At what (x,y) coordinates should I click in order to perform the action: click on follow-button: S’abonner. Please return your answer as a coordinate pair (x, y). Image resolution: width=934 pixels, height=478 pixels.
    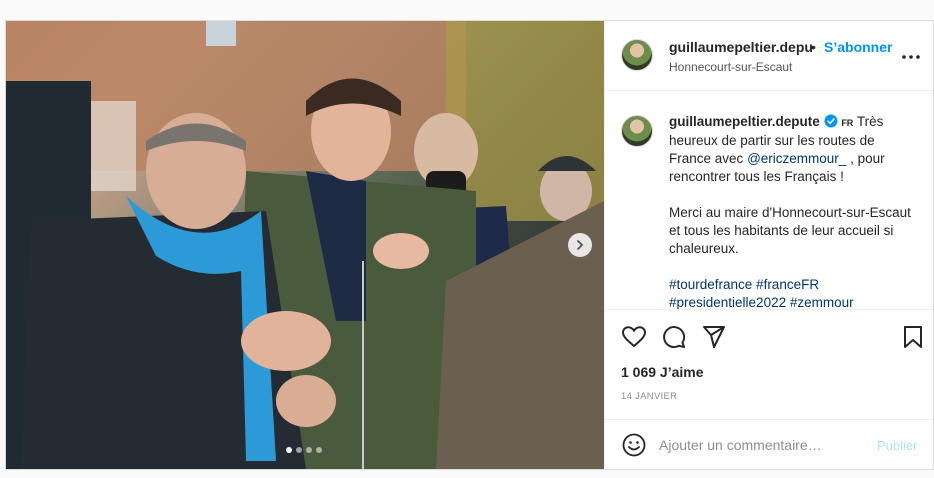
    Looking at the image, I should click on (858, 47).